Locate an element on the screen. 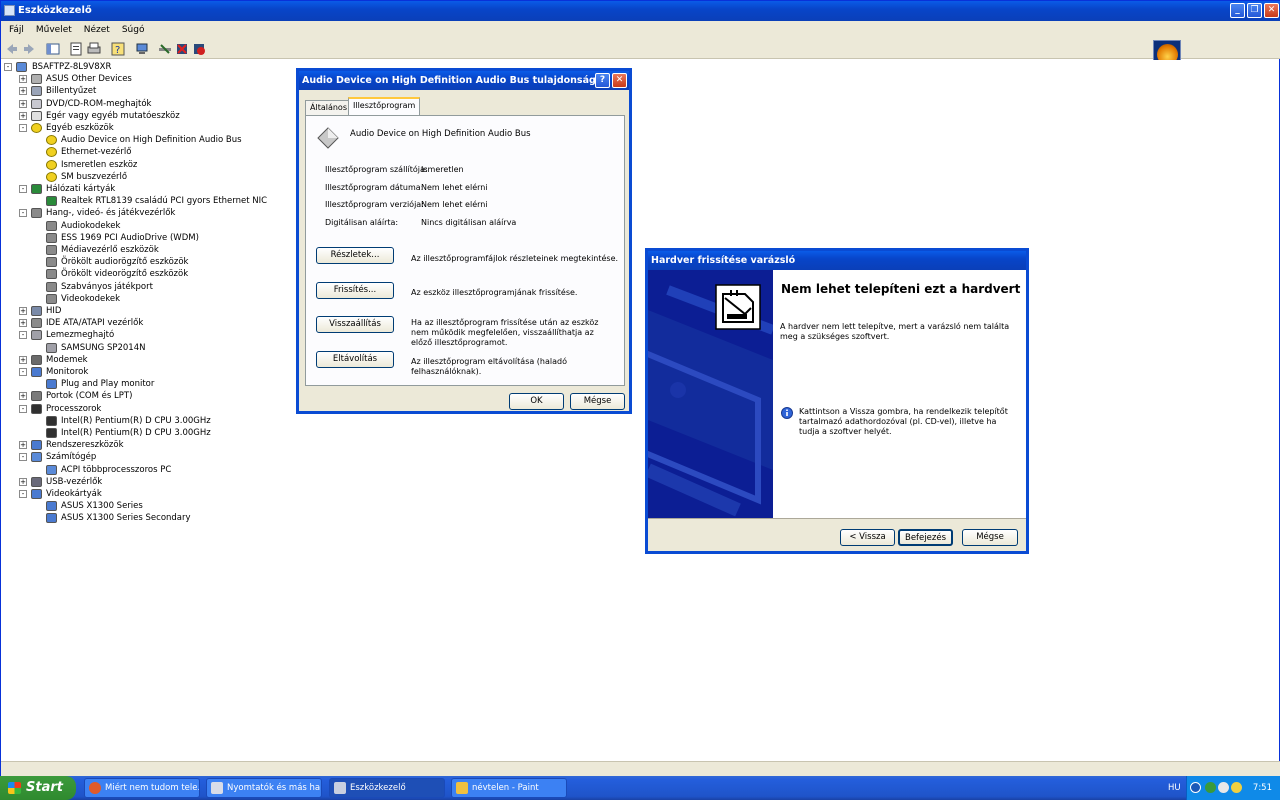  menu-view: Nézet is located at coordinates (97, 30).